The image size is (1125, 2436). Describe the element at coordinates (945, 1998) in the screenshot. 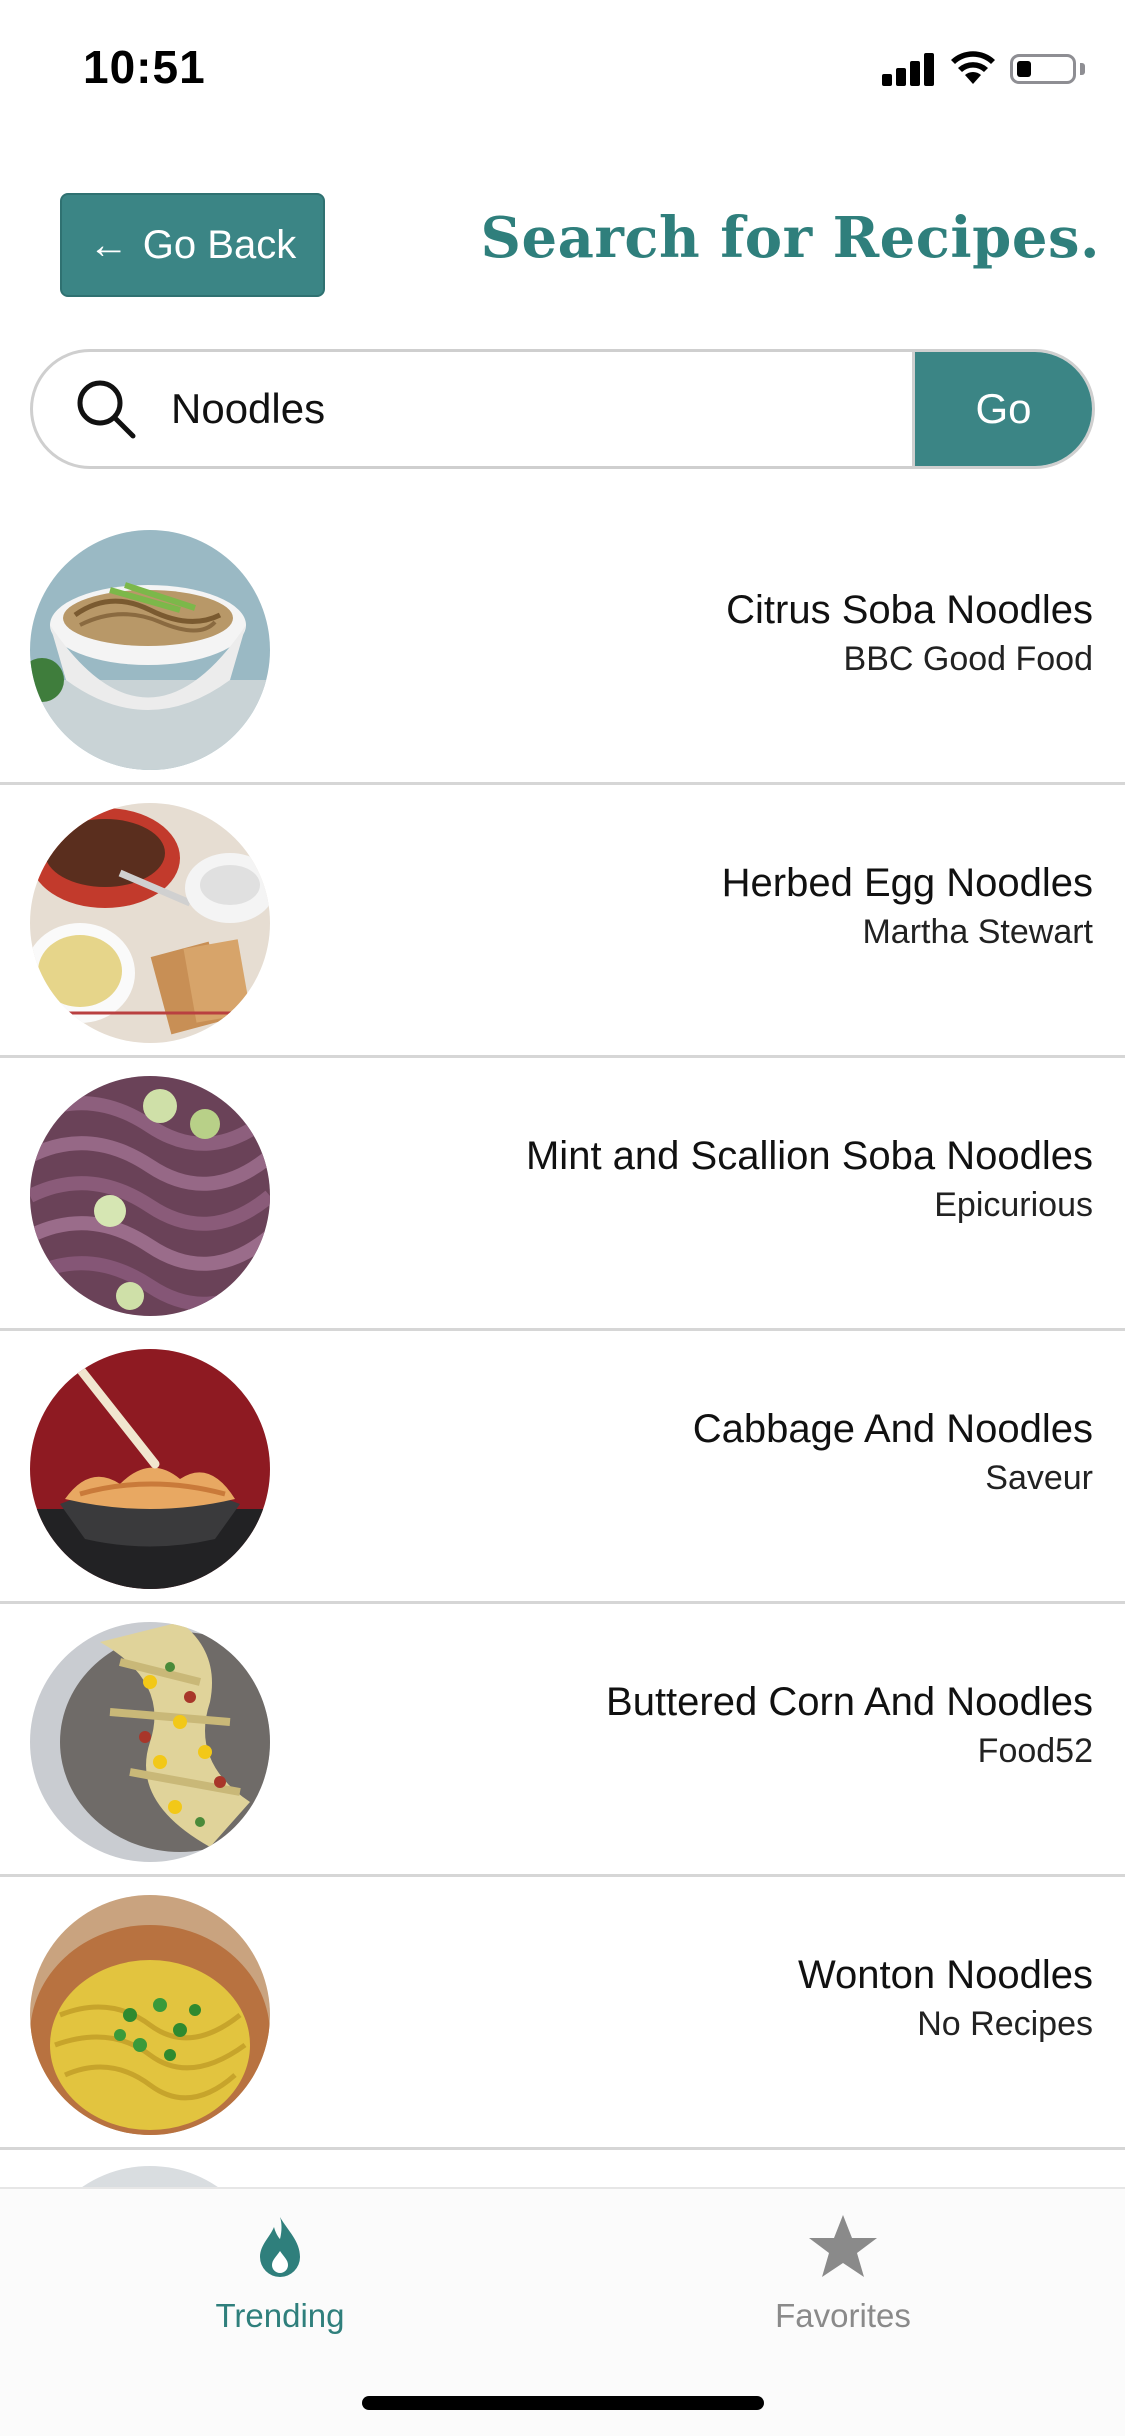

I see `result-text: Wonton Noodles No Recipes` at that location.